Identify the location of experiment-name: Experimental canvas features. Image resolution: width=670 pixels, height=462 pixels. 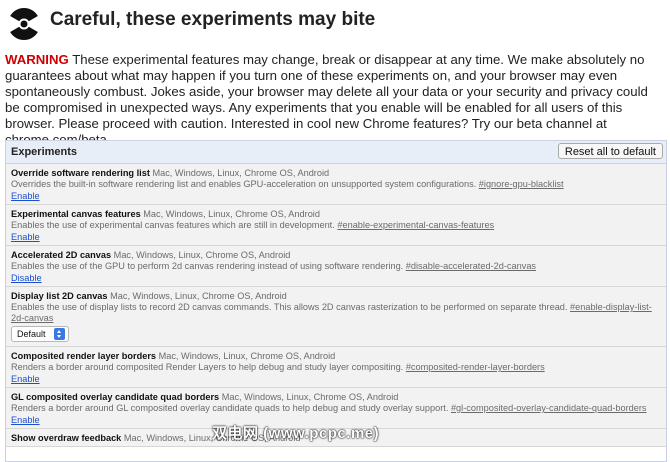
(76, 214).